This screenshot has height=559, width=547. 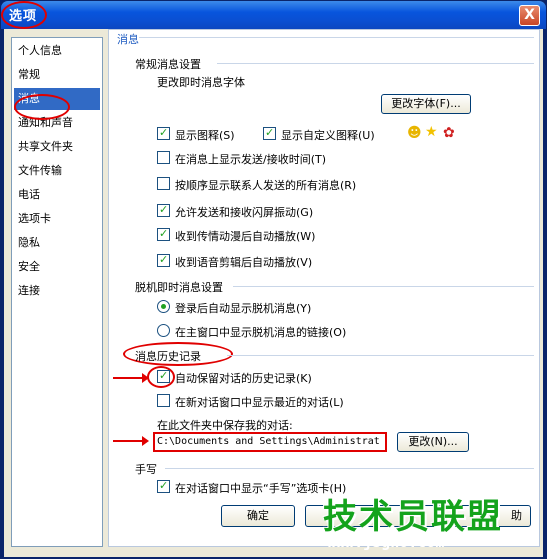 I want to click on show-after-login-label: 登录后自动显示脱机消息(Y), so click(x=243, y=308).